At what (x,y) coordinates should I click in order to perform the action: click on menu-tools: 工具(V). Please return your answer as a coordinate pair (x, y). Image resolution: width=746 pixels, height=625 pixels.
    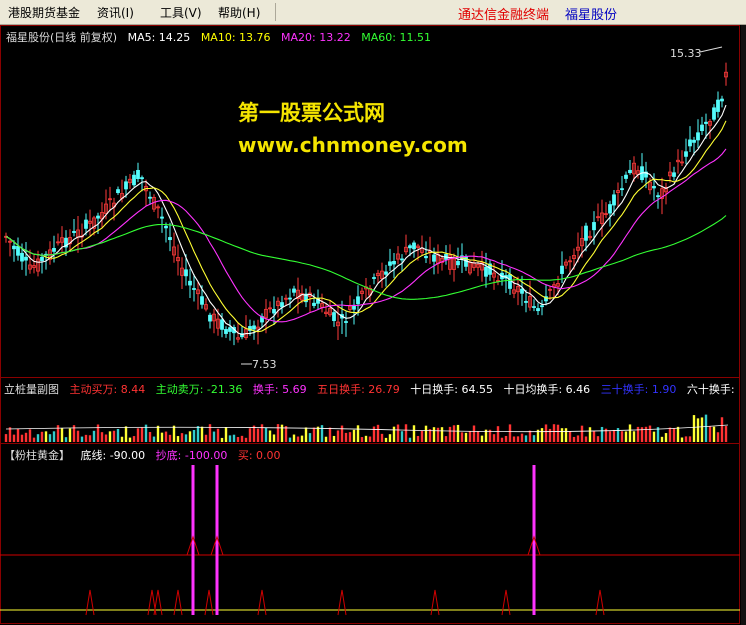
    Looking at the image, I should click on (181, 12).